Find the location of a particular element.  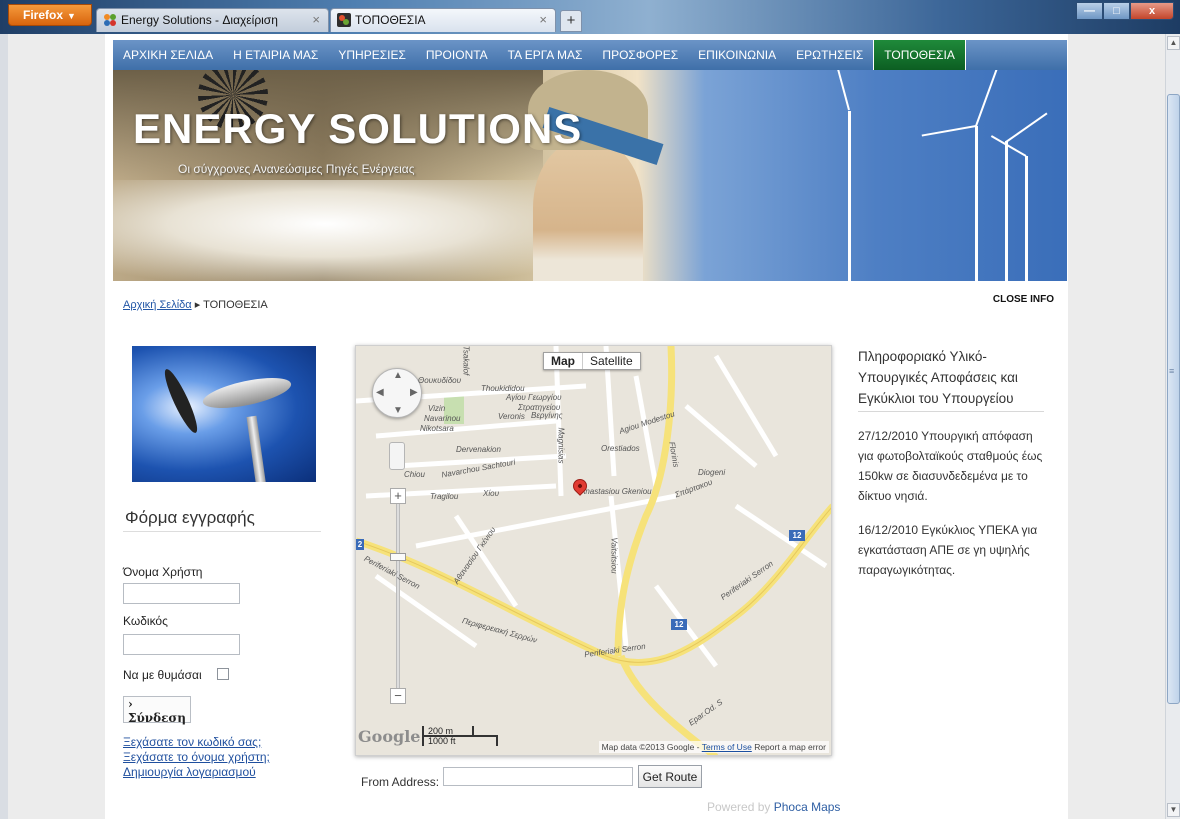

street-label: Orestiados is located at coordinates (620, 448).